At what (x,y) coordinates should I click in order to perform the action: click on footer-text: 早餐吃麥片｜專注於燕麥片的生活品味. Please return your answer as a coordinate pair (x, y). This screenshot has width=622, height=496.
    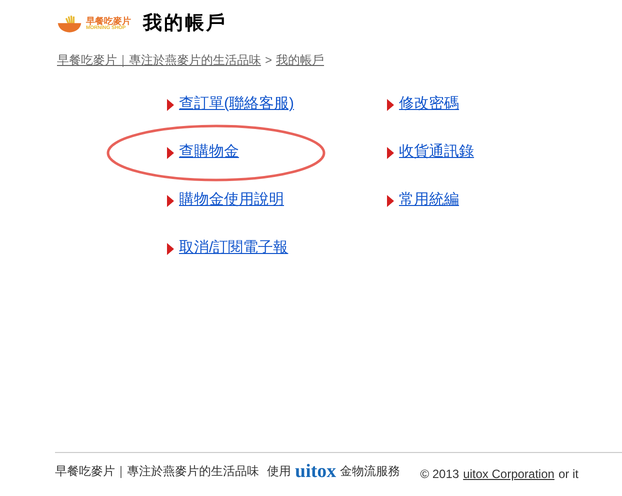
    Looking at the image, I should click on (157, 471).